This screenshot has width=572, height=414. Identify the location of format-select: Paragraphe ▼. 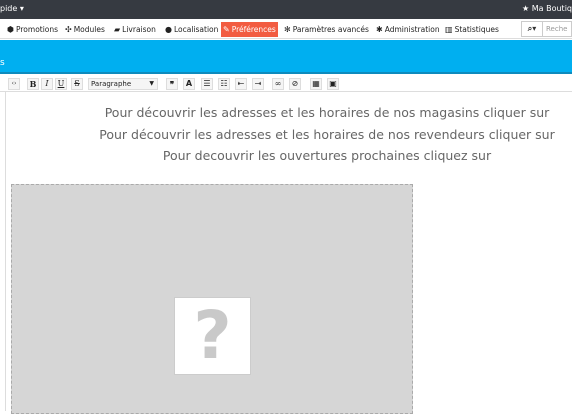
(123, 84).